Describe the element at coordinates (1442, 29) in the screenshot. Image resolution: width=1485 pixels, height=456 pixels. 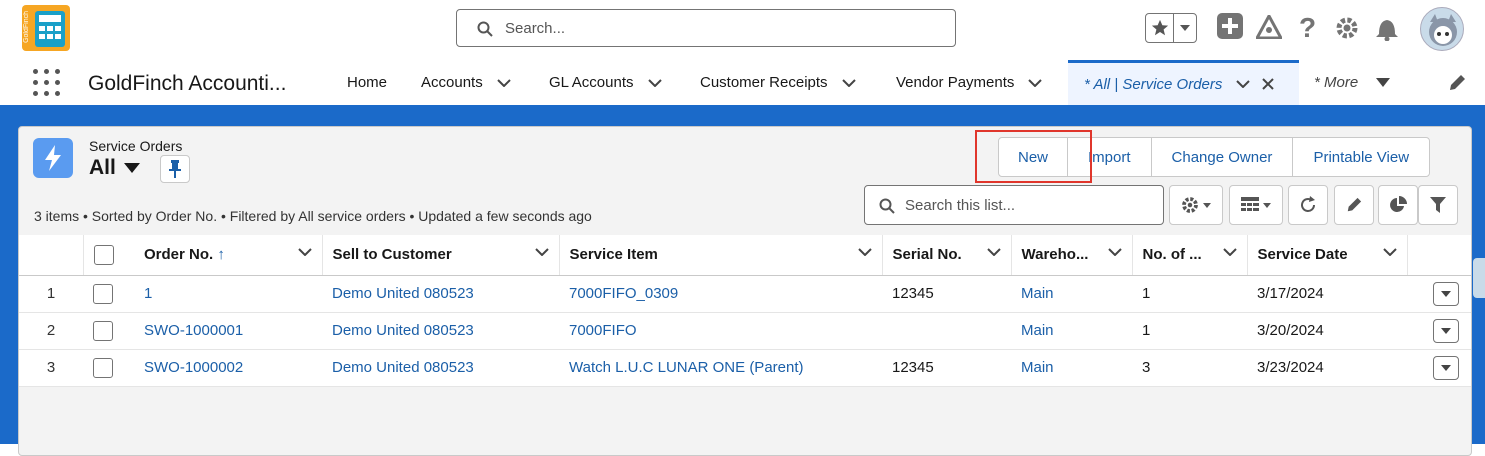
I see `user-avatar` at that location.